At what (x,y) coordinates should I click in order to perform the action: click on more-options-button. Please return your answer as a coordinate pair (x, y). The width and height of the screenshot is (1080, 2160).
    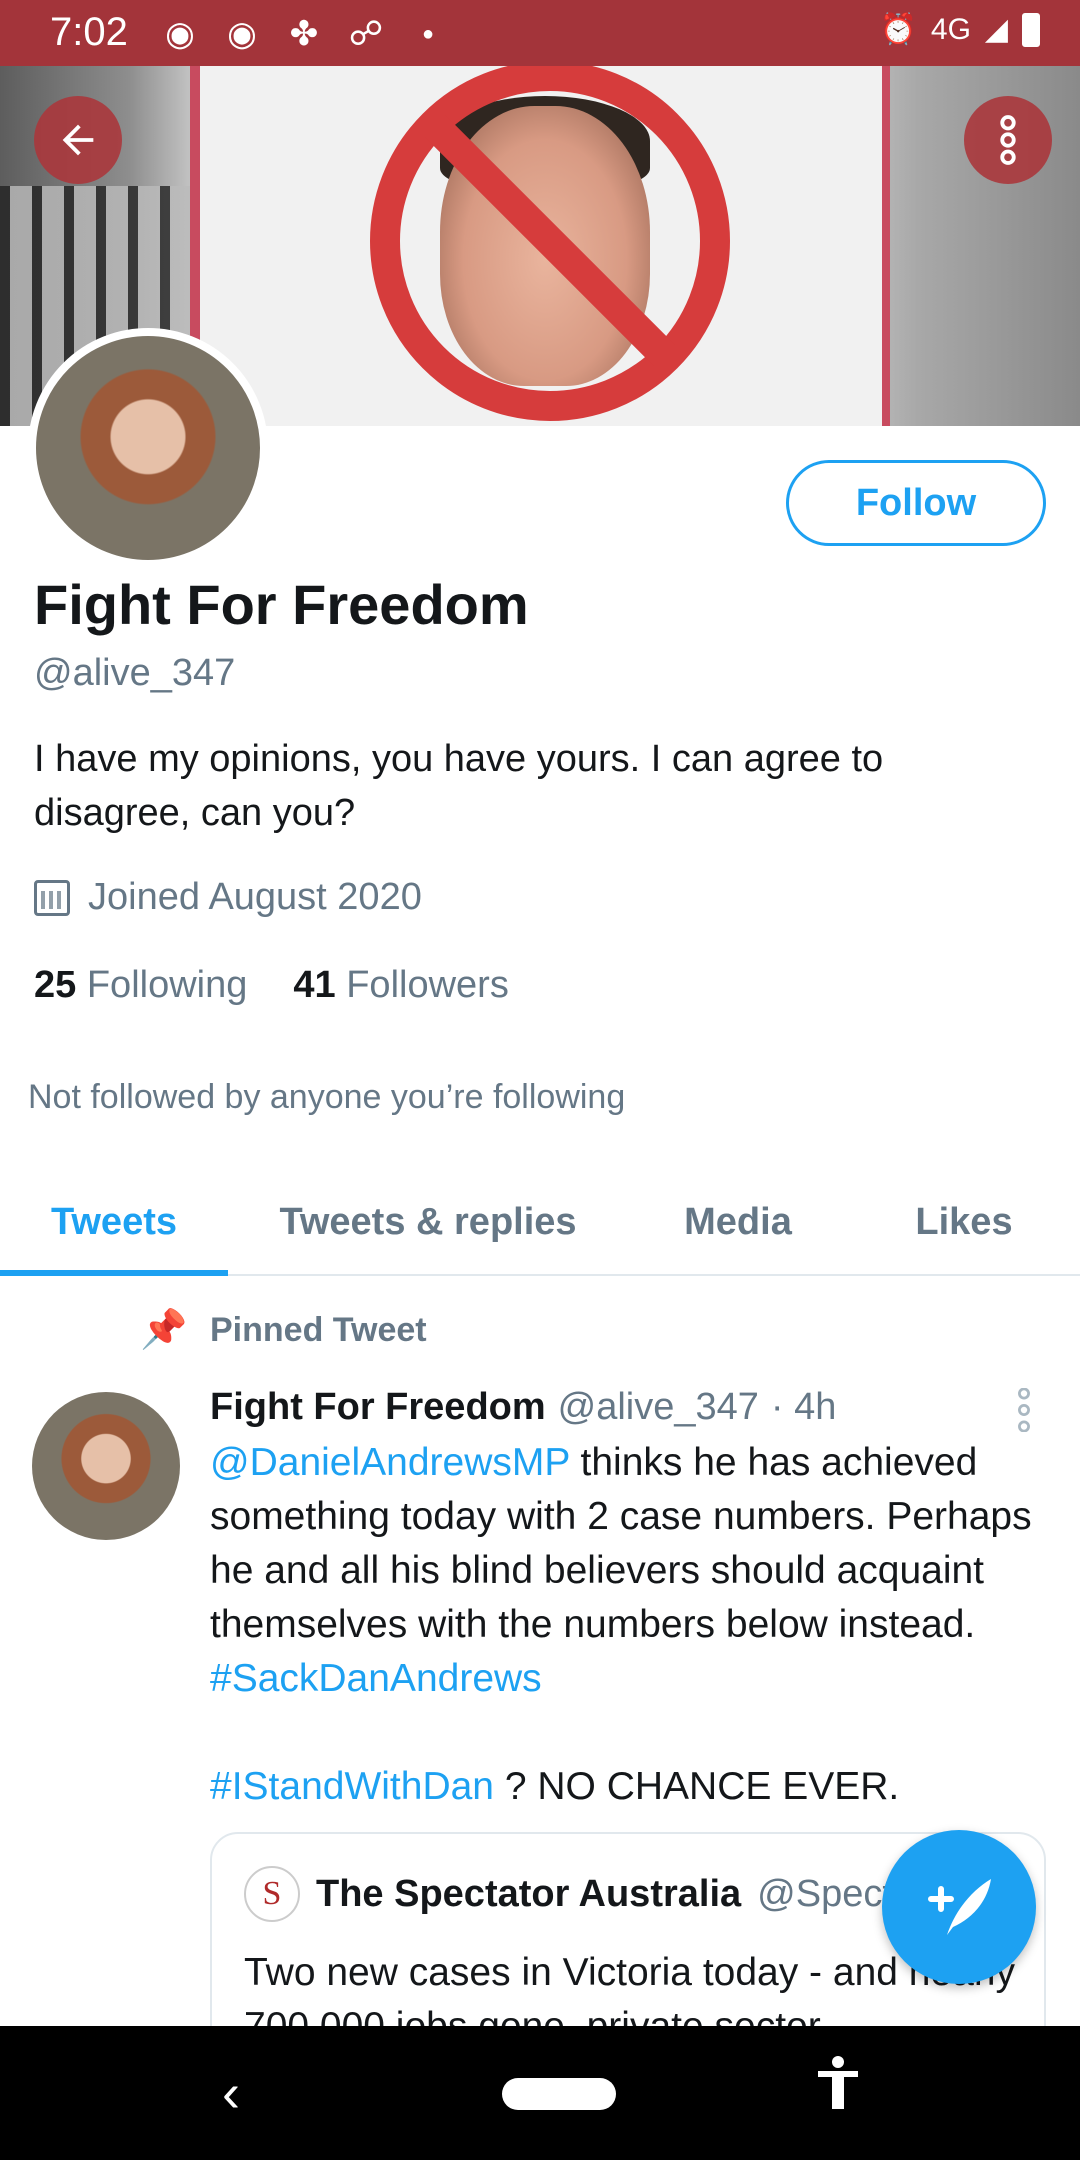
    Looking at the image, I should click on (1008, 140).